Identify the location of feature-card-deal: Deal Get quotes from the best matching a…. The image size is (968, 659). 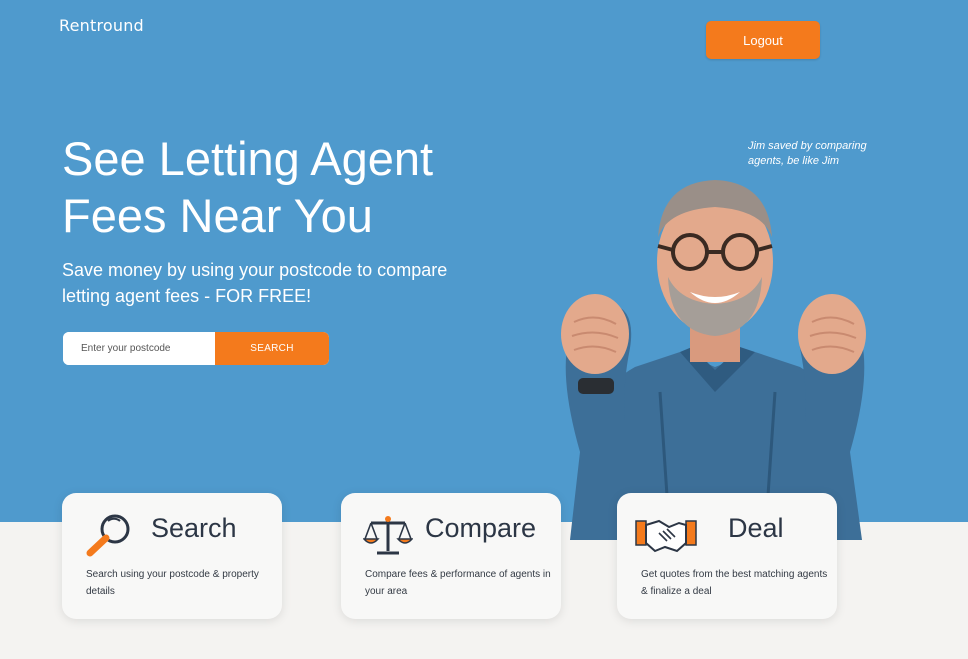
(727, 556).